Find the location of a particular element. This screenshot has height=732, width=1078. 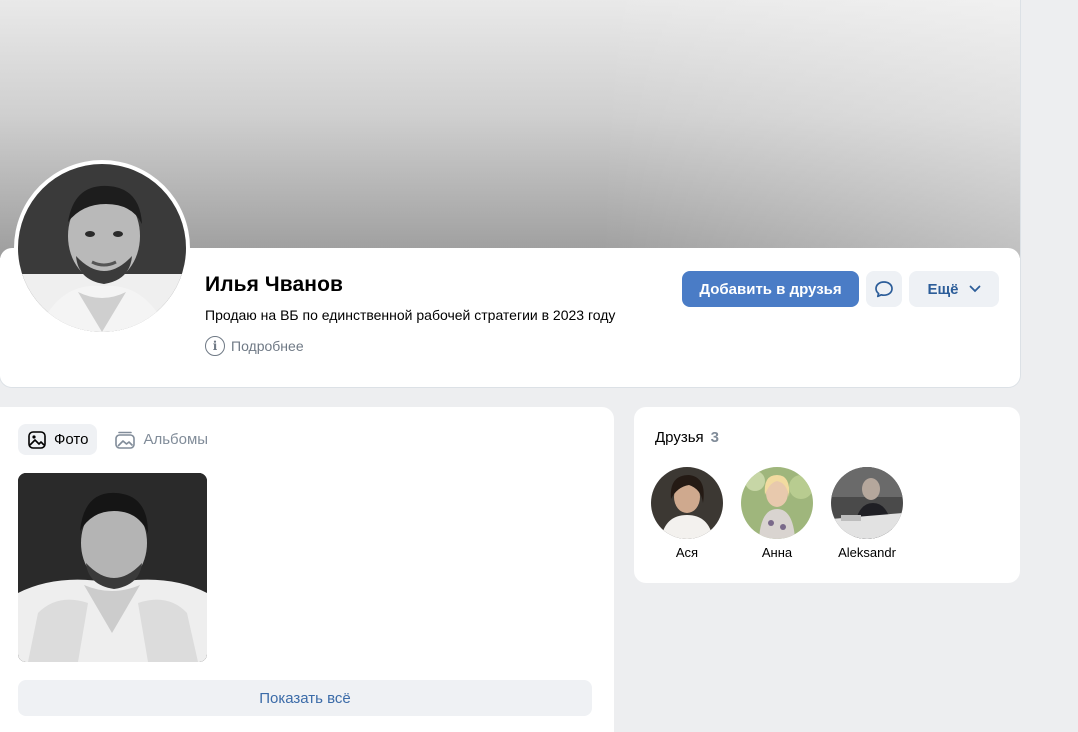

message-button is located at coordinates (884, 289).